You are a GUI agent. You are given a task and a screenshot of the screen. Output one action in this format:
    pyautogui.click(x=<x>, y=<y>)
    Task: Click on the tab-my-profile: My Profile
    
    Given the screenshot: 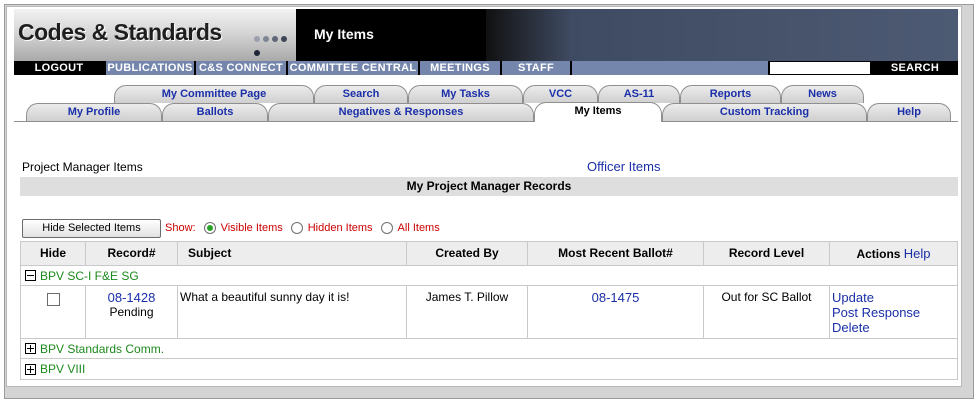 What is the action you would take?
    pyautogui.click(x=94, y=112)
    